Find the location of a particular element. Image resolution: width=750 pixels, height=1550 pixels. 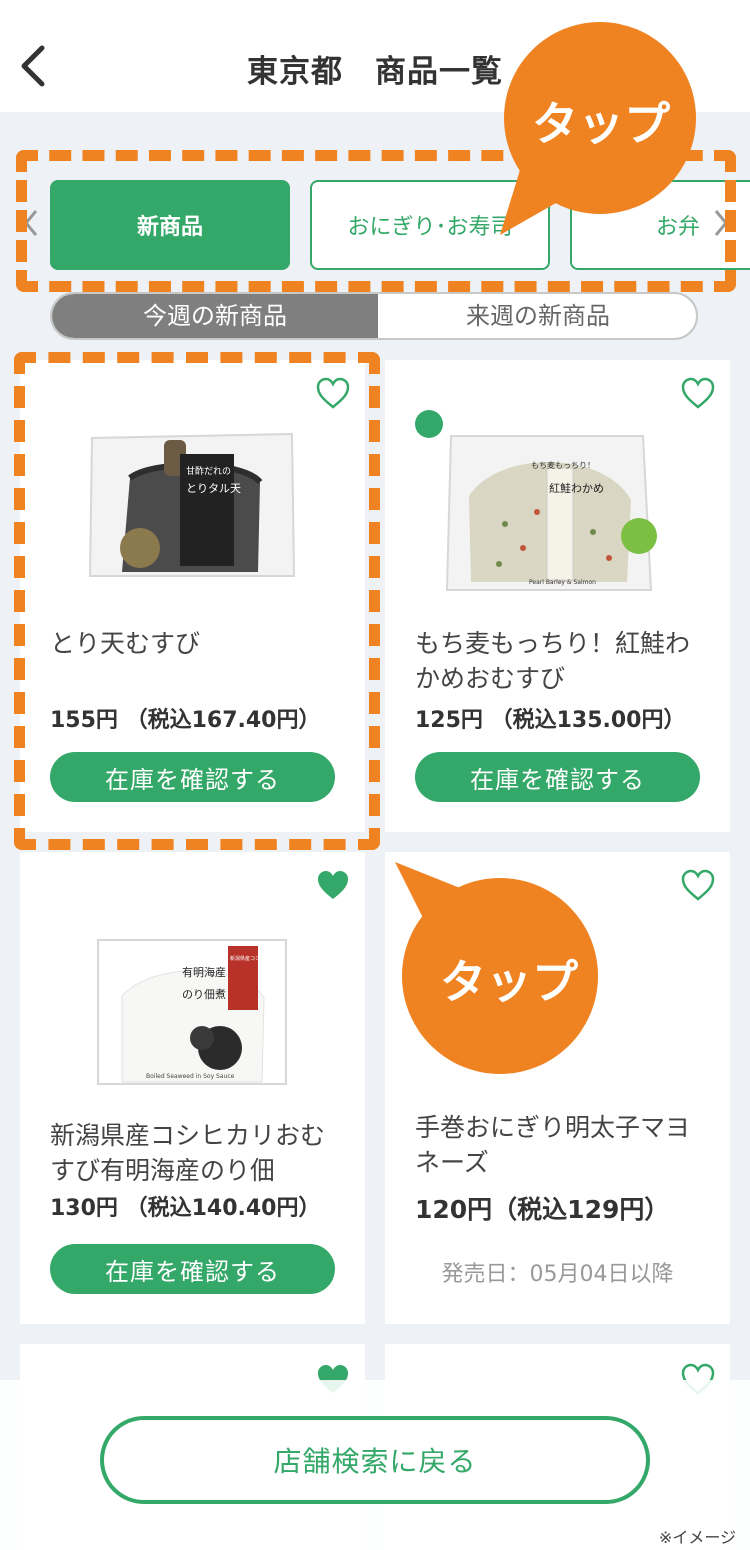

product-price: 130円 （税込140.40円） is located at coordinates (185, 1208).